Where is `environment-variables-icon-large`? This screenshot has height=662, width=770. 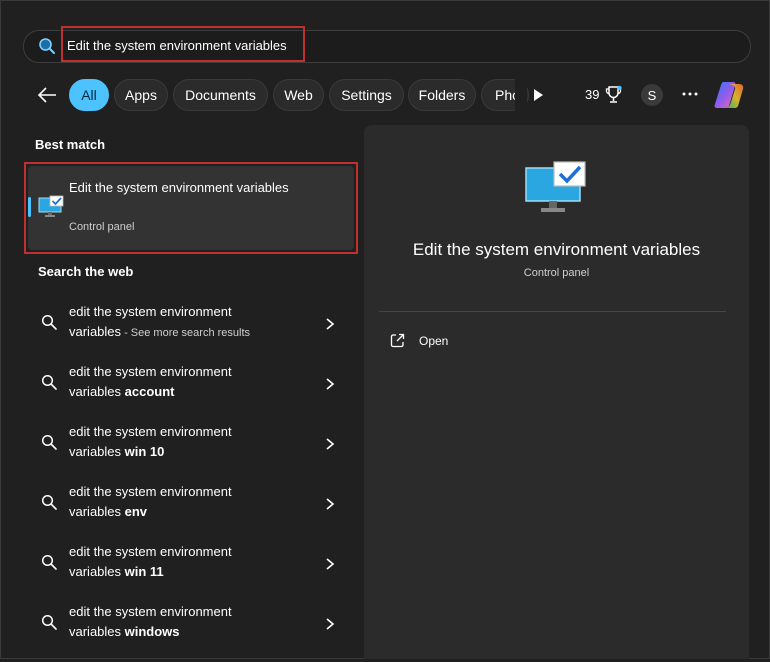
environment-variables-icon-large is located at coordinates (555, 186).